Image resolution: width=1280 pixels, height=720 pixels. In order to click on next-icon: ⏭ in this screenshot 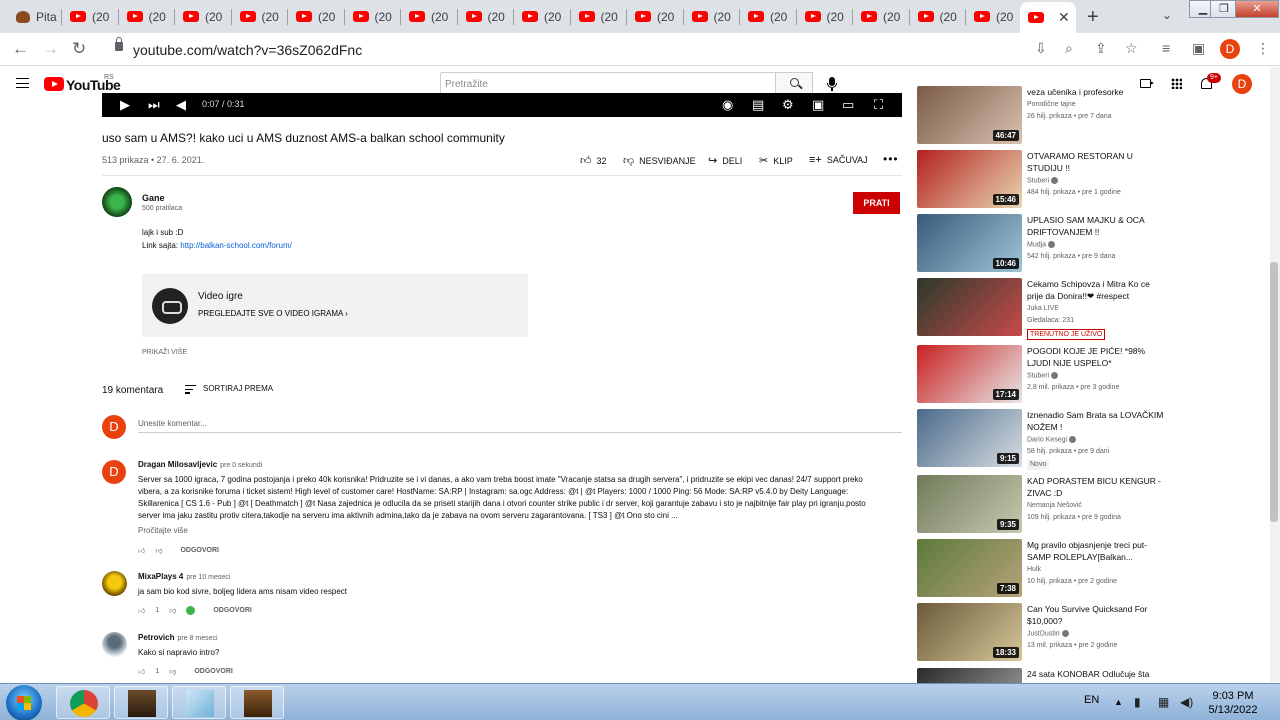, I will do `click(154, 105)`.